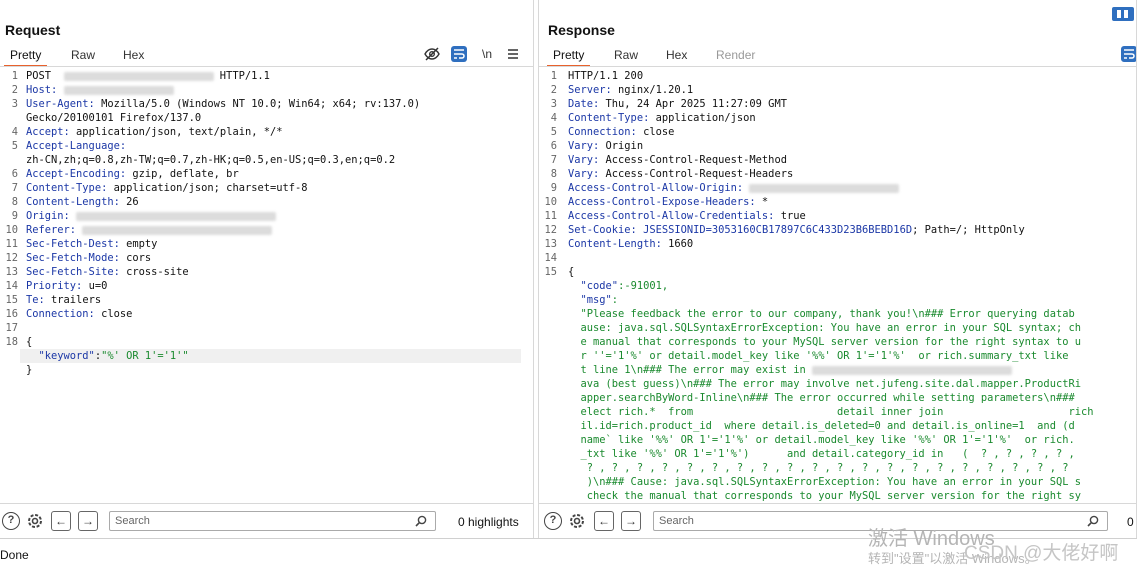  I want to click on newline-icon: \n, so click(487, 54).